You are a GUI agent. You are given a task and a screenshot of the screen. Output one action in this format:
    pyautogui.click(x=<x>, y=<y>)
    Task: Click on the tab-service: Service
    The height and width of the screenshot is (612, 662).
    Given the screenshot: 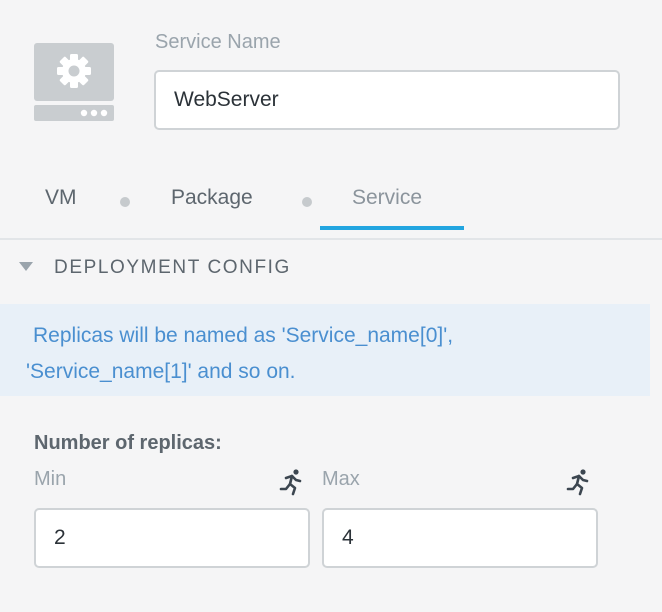 What is the action you would take?
    pyautogui.click(x=387, y=198)
    